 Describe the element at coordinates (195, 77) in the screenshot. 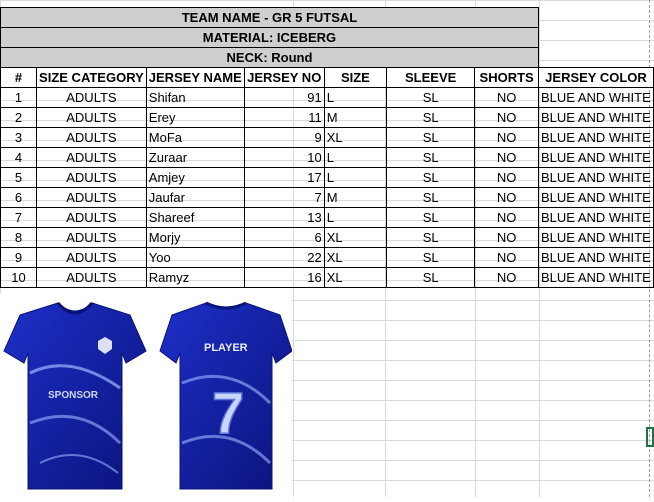

I see `column-header: JERSEY NAME` at that location.